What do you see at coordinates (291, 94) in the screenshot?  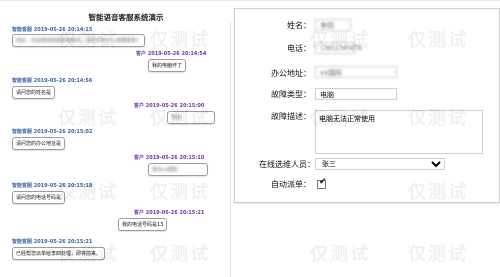 I see `fault-type-label: 故障类型：` at bounding box center [291, 94].